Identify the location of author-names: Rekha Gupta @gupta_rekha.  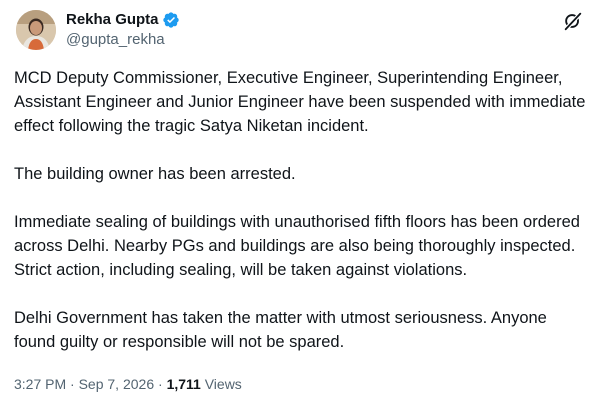
(123, 30).